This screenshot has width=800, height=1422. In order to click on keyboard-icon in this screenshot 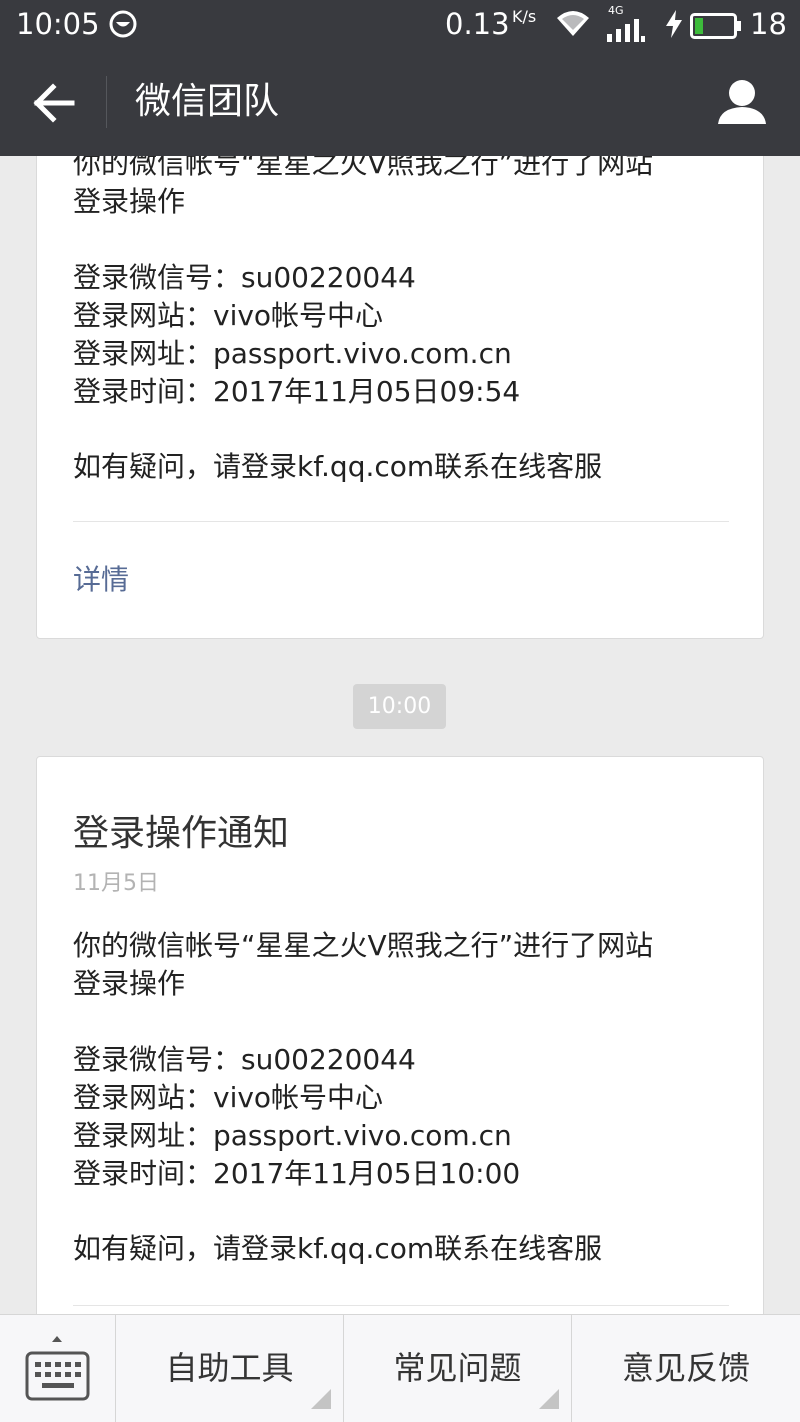, I will do `click(57, 1368)`.